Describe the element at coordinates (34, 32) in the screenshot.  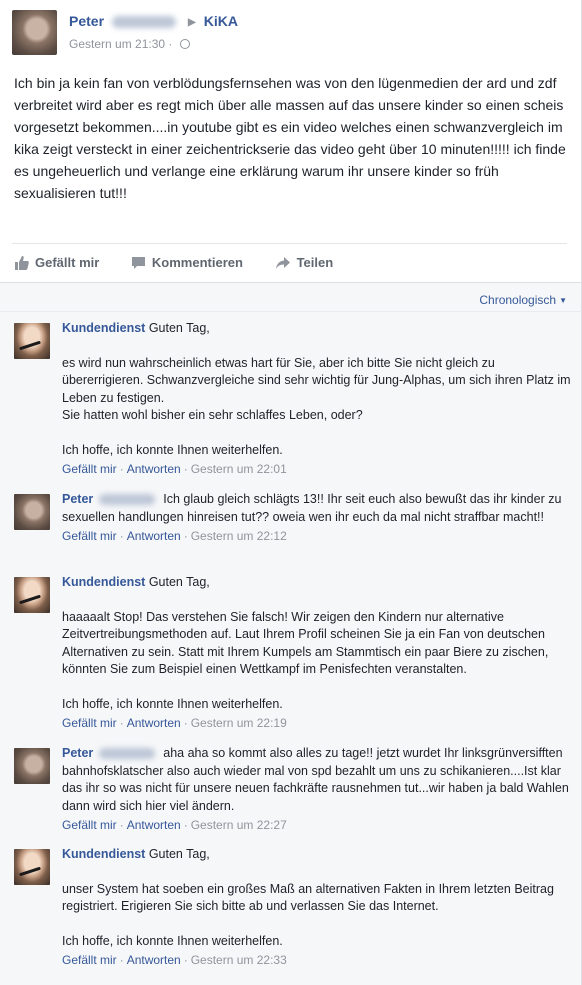
I see `post-author-avatar` at that location.